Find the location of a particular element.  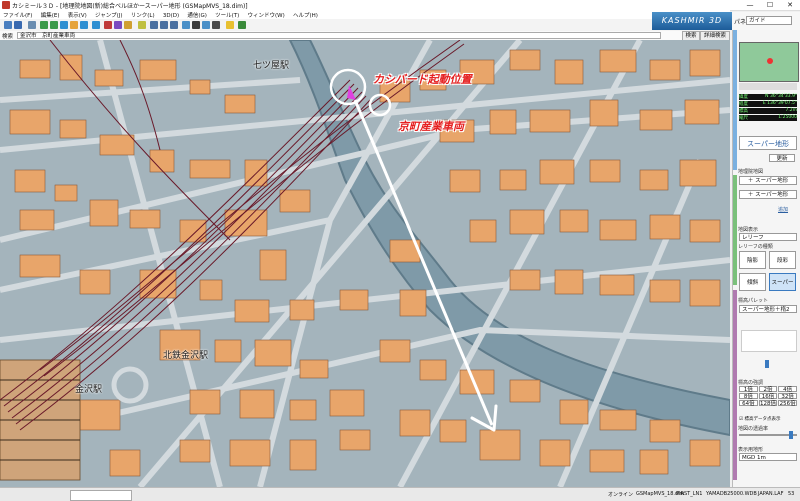

refresh-icon is located at coordinates (84, 25).